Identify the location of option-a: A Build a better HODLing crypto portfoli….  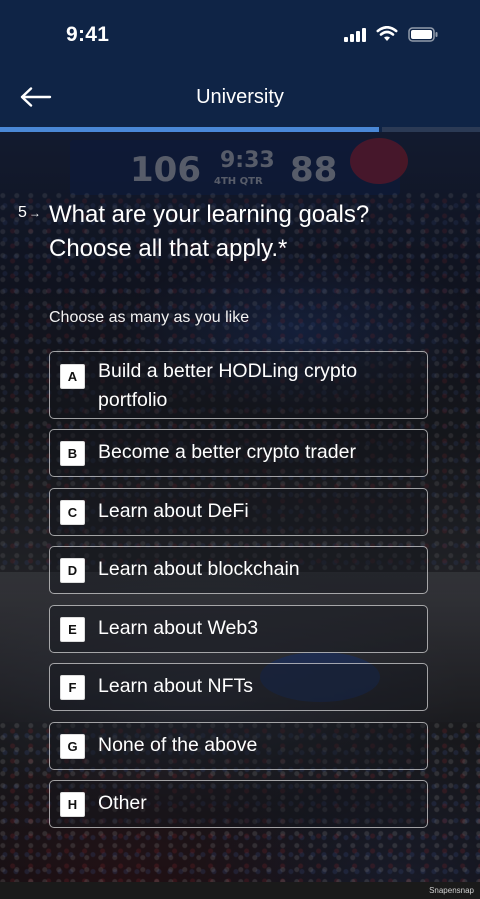
(238, 385).